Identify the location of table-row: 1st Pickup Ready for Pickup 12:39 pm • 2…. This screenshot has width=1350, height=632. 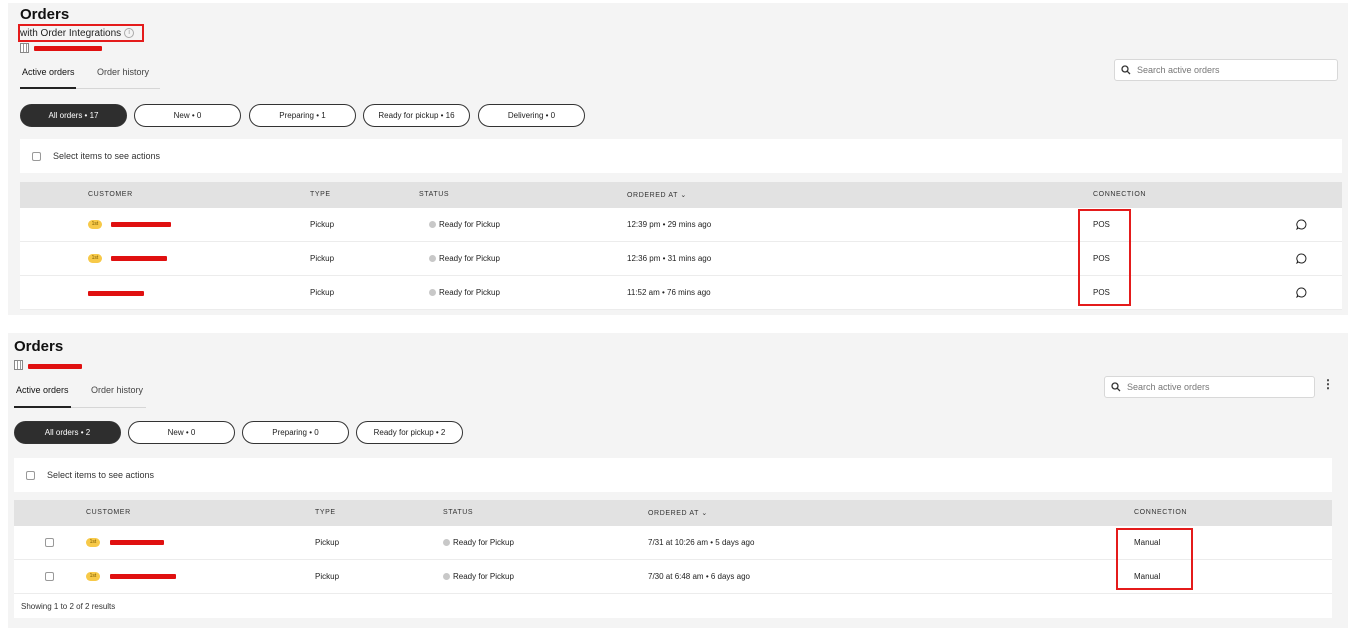
(681, 225).